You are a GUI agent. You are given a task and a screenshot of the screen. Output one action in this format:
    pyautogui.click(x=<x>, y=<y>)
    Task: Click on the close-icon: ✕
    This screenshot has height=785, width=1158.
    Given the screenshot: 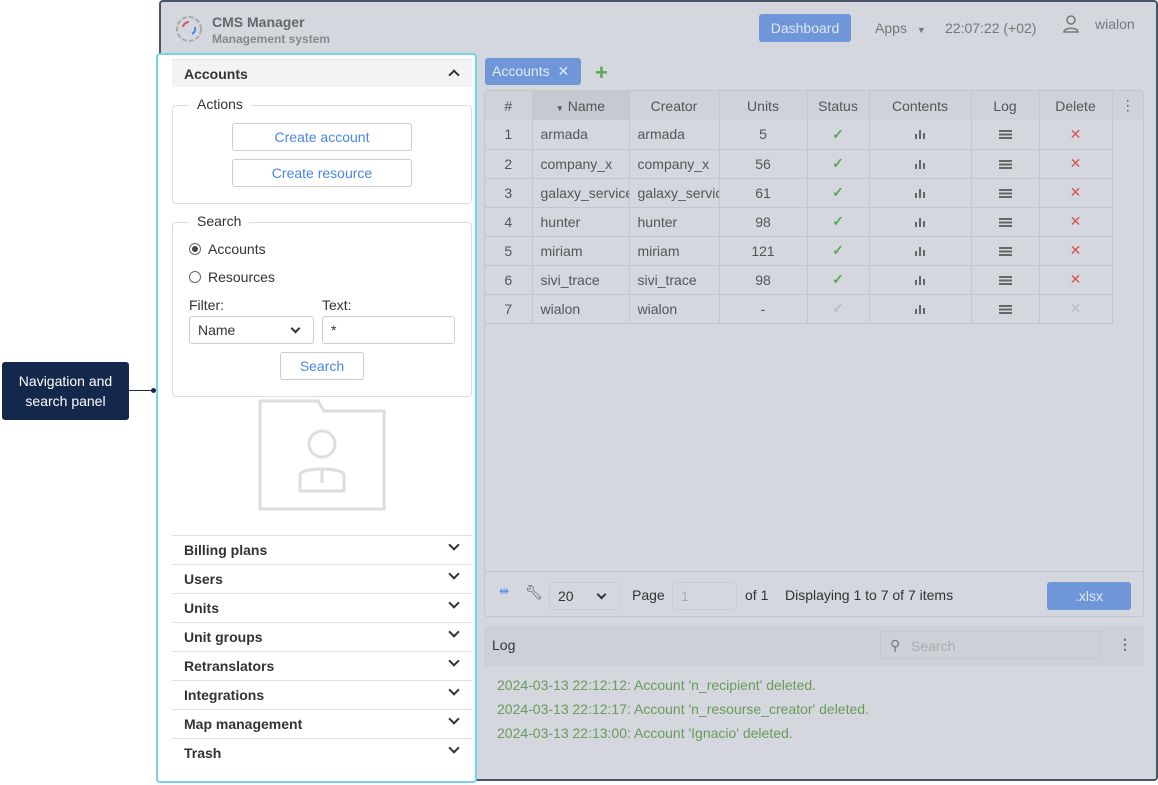 What is the action you would take?
    pyautogui.click(x=563, y=71)
    